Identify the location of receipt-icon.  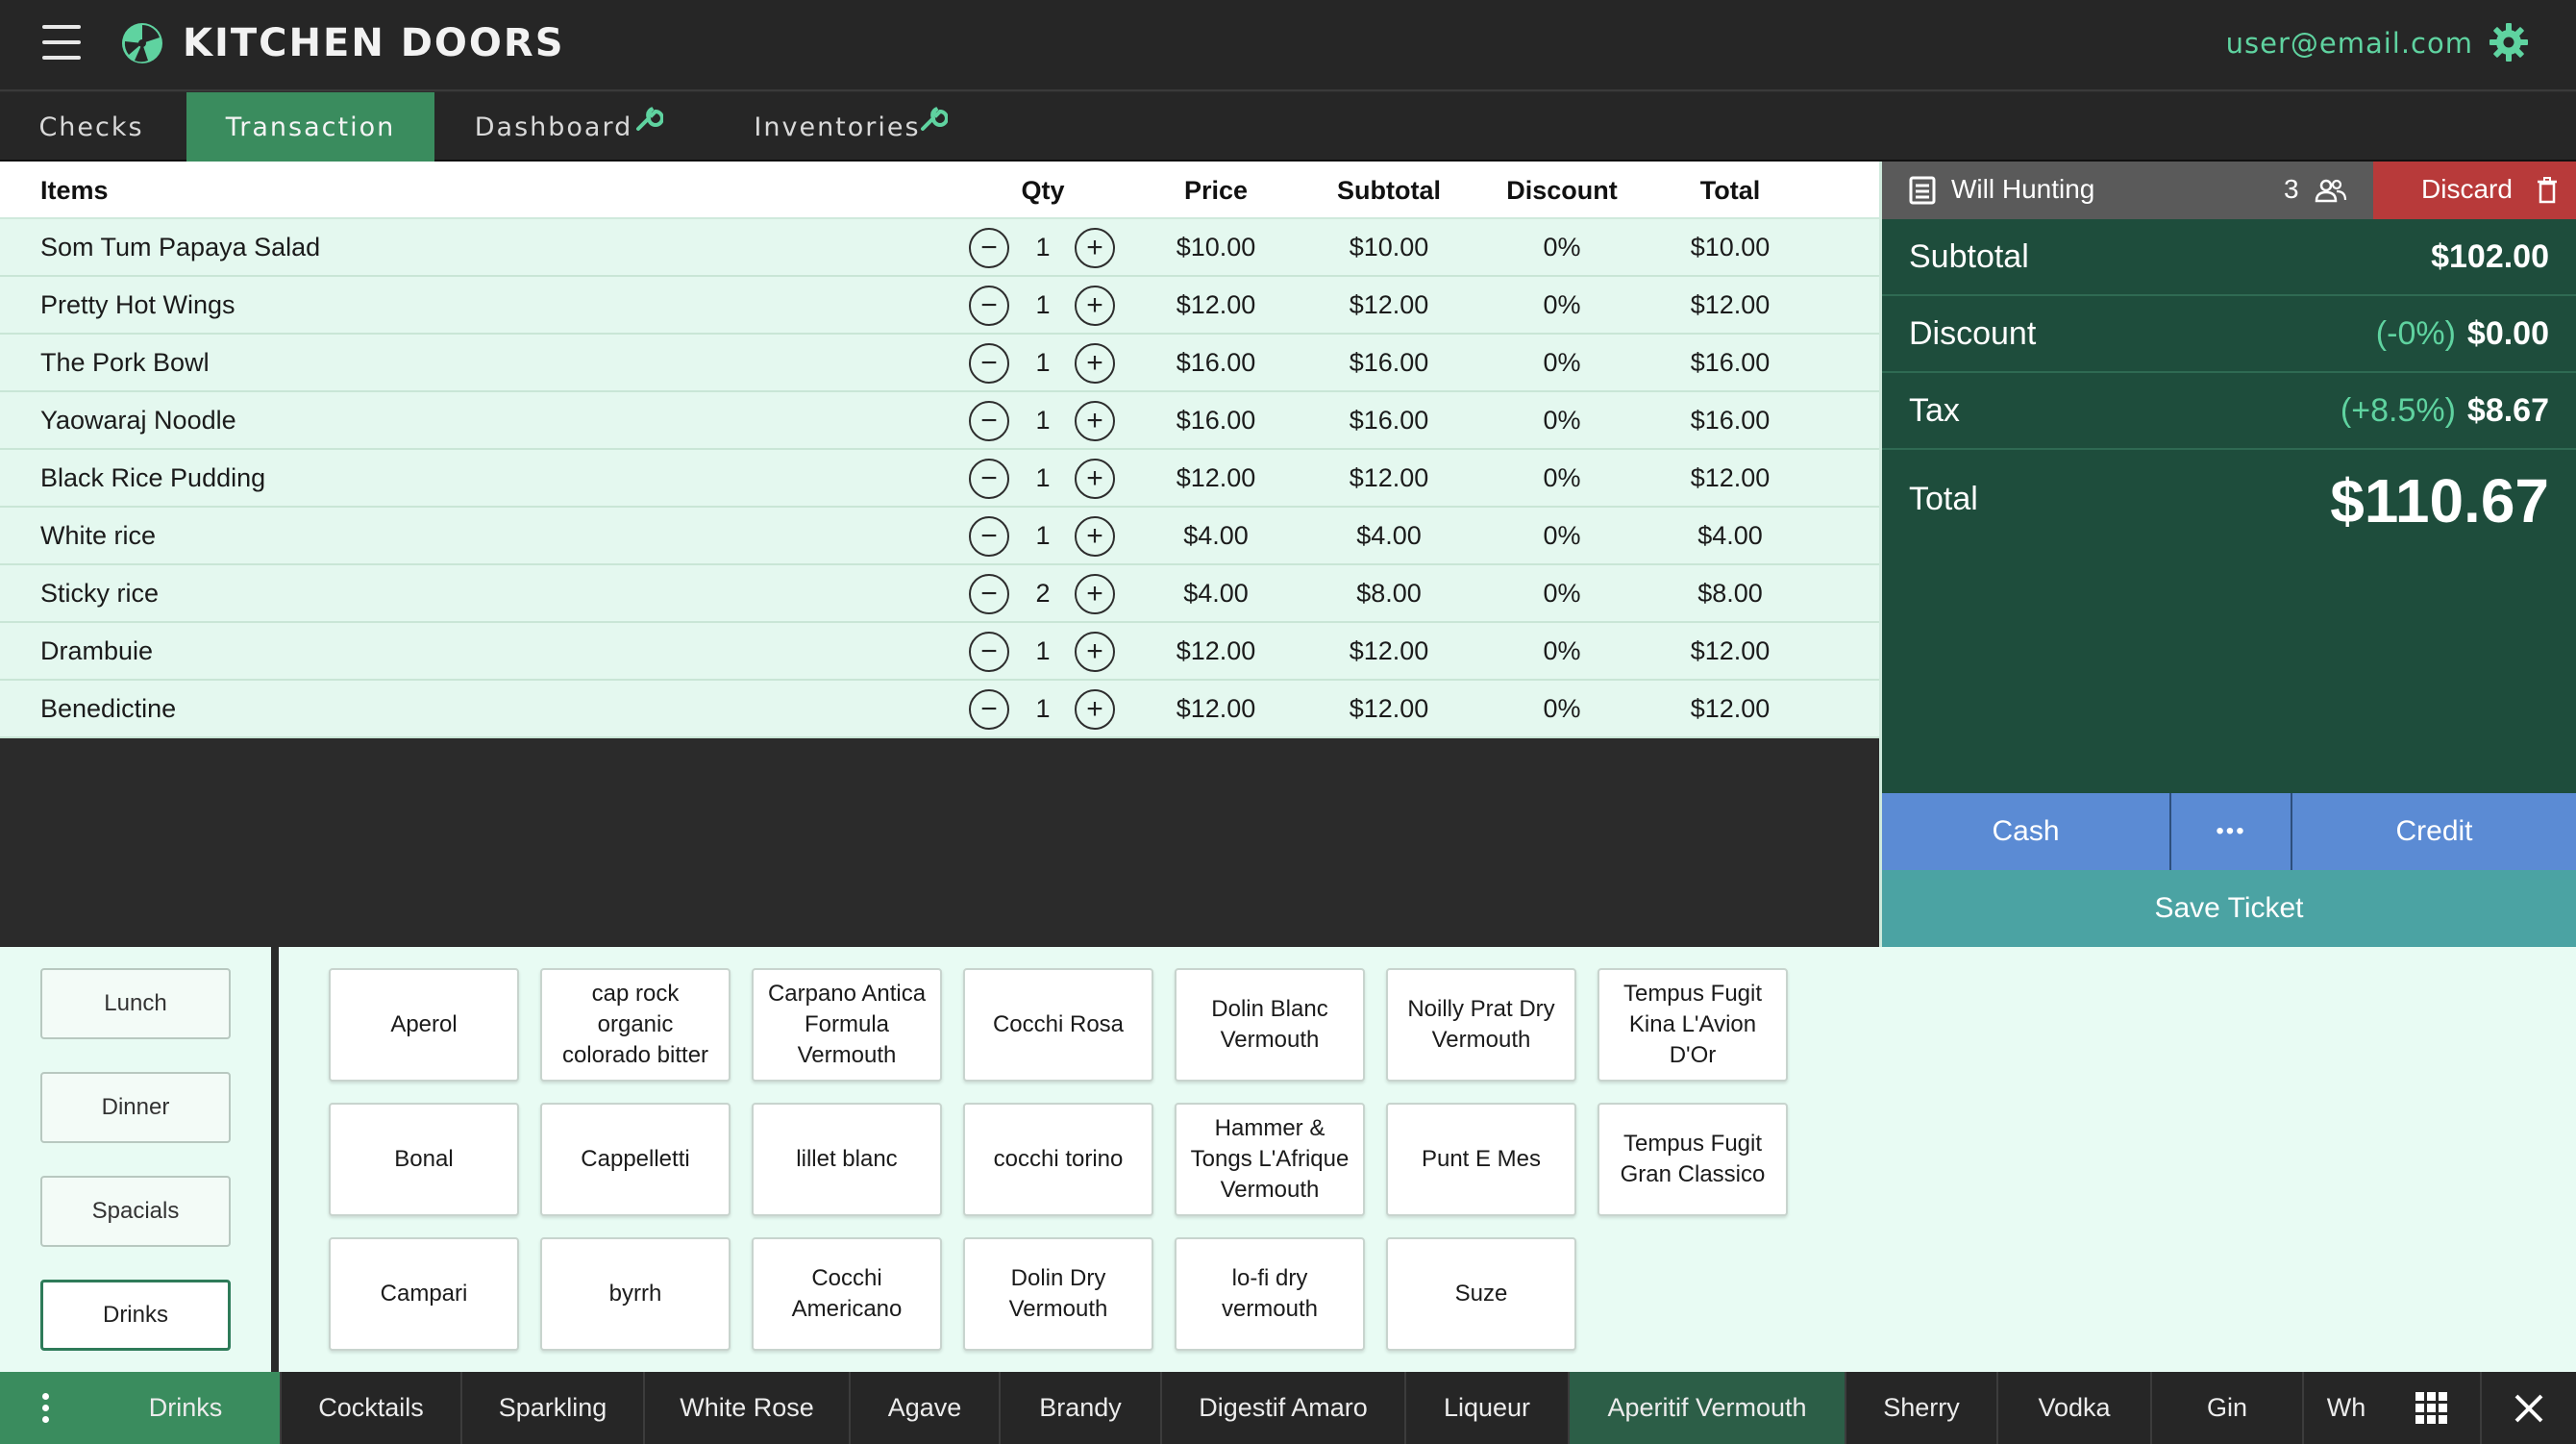
(1923, 190).